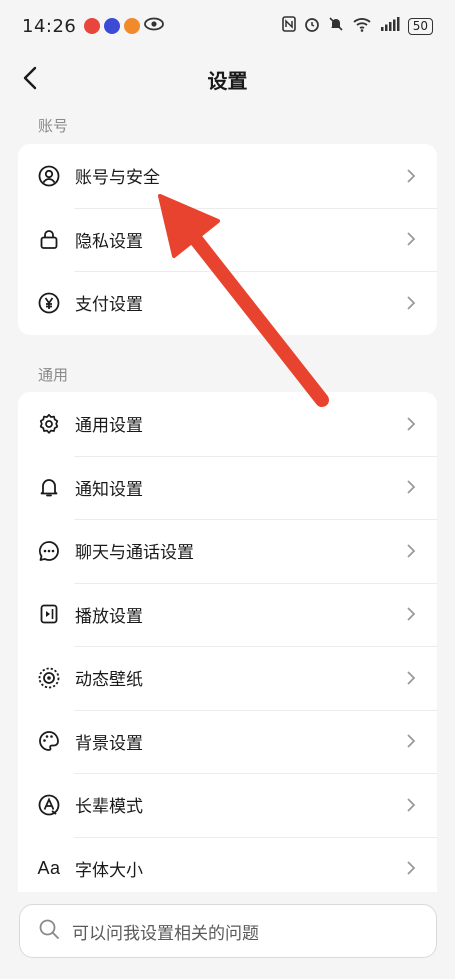 Image resolution: width=455 pixels, height=979 pixels. Describe the element at coordinates (227, 614) in the screenshot. I see `settings-item-playback: 播放设置` at that location.